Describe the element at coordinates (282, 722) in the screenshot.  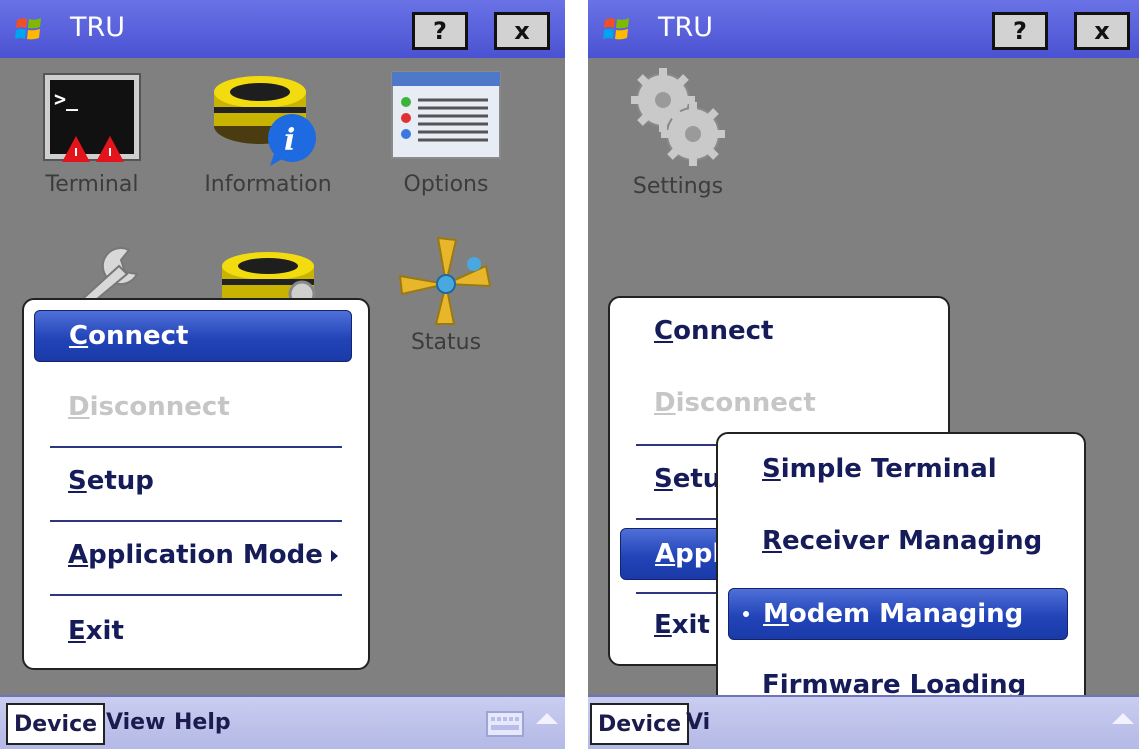
I see `menu-bar: Device View Help` at that location.